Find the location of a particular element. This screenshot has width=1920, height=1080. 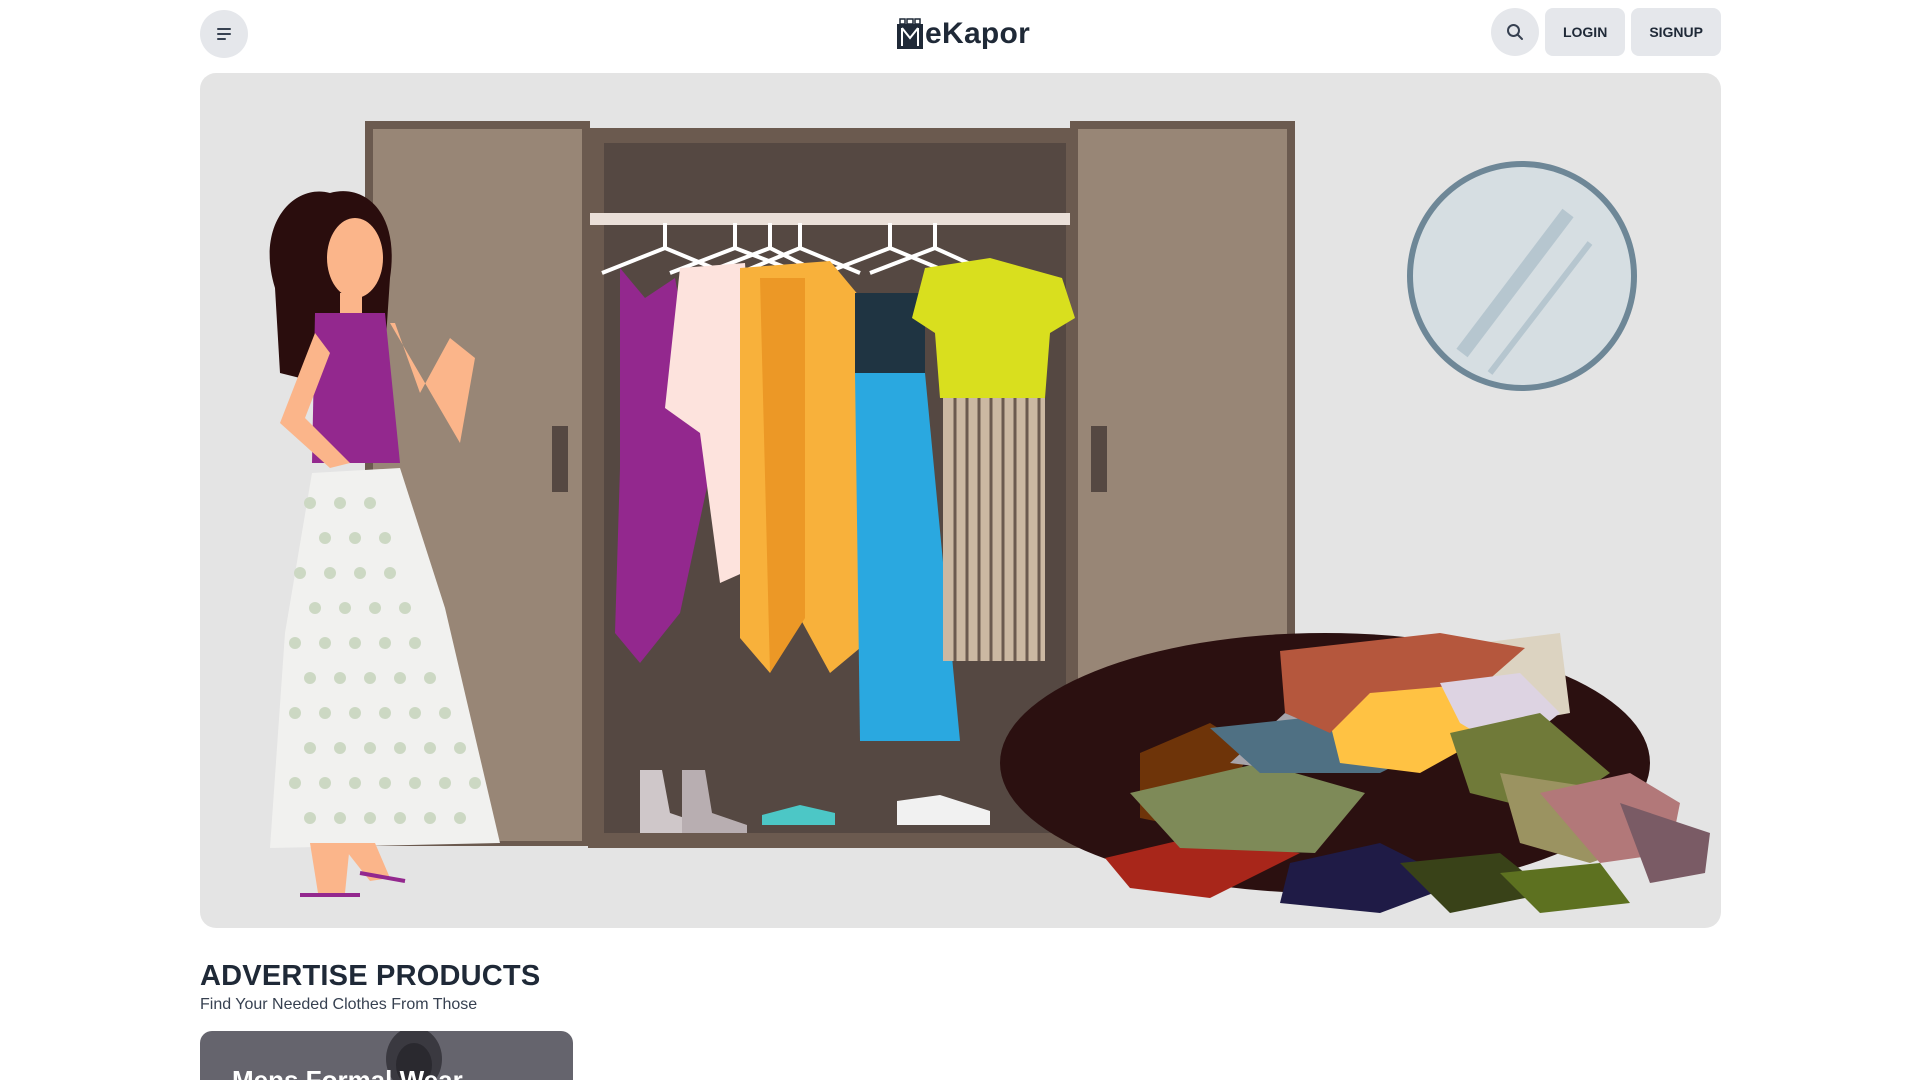

navbar: eKapor LOGIN SIGNUP is located at coordinates (960, 33).